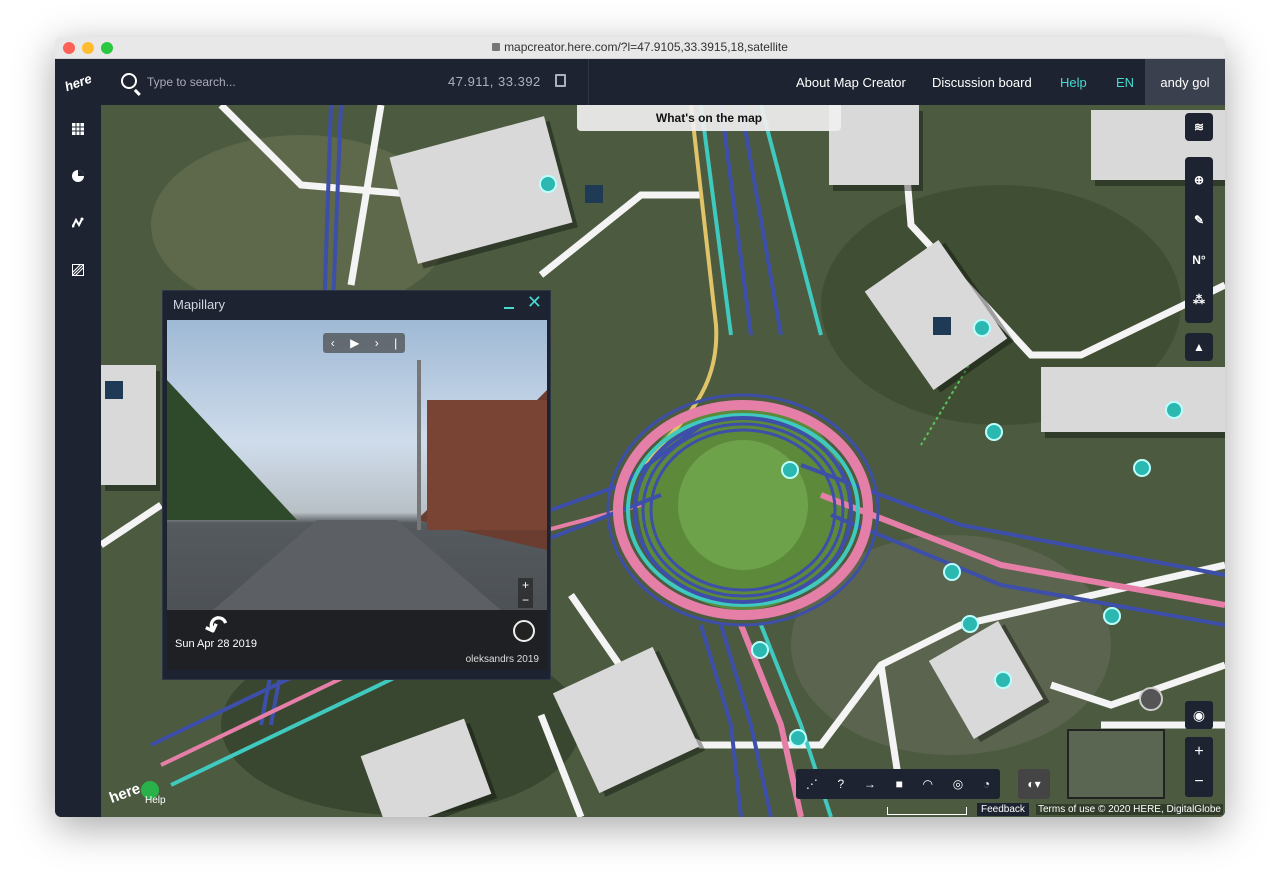 This screenshot has height=889, width=1280. I want to click on help-link: Help, so click(1073, 82).